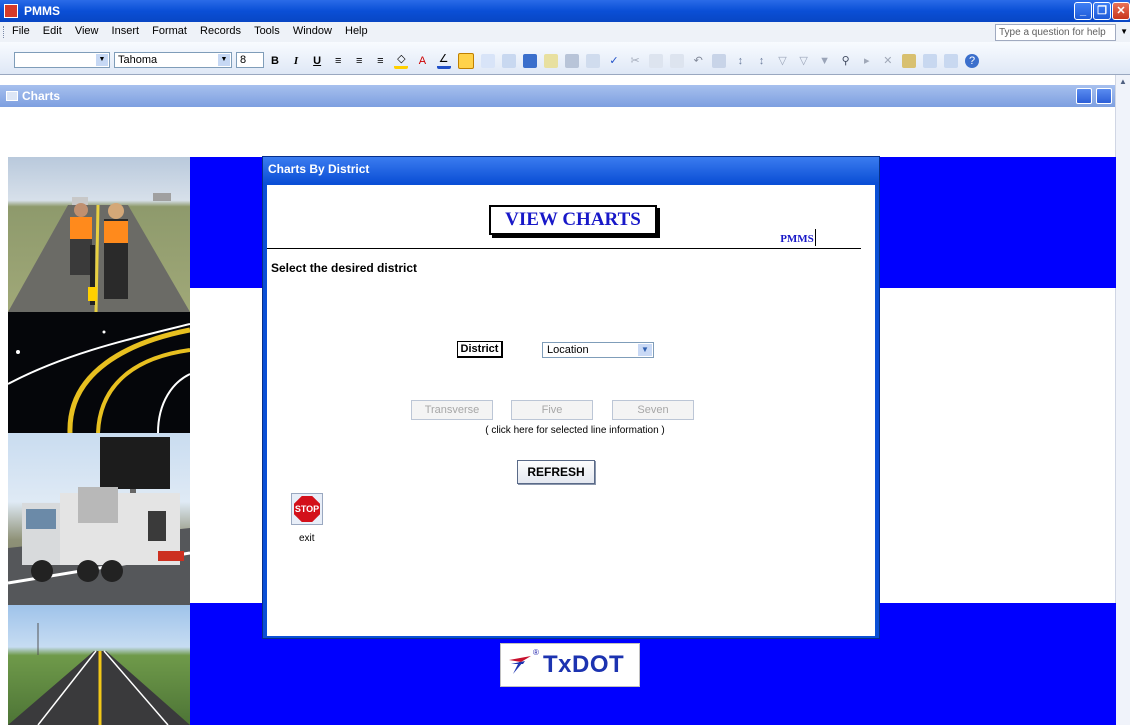 This screenshot has height=725, width=1130. What do you see at coordinates (452, 410) in the screenshot?
I see `transverse-button: Transverse` at bounding box center [452, 410].